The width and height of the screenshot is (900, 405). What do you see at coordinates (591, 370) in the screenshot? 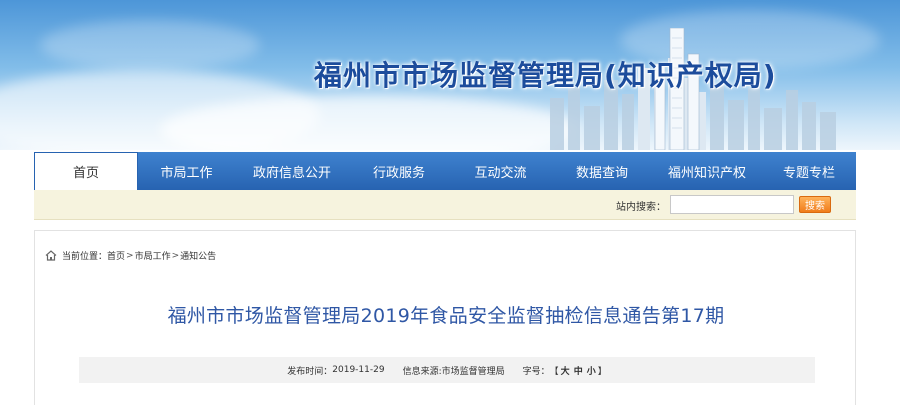
I see `font-size-small: 小` at bounding box center [591, 370].